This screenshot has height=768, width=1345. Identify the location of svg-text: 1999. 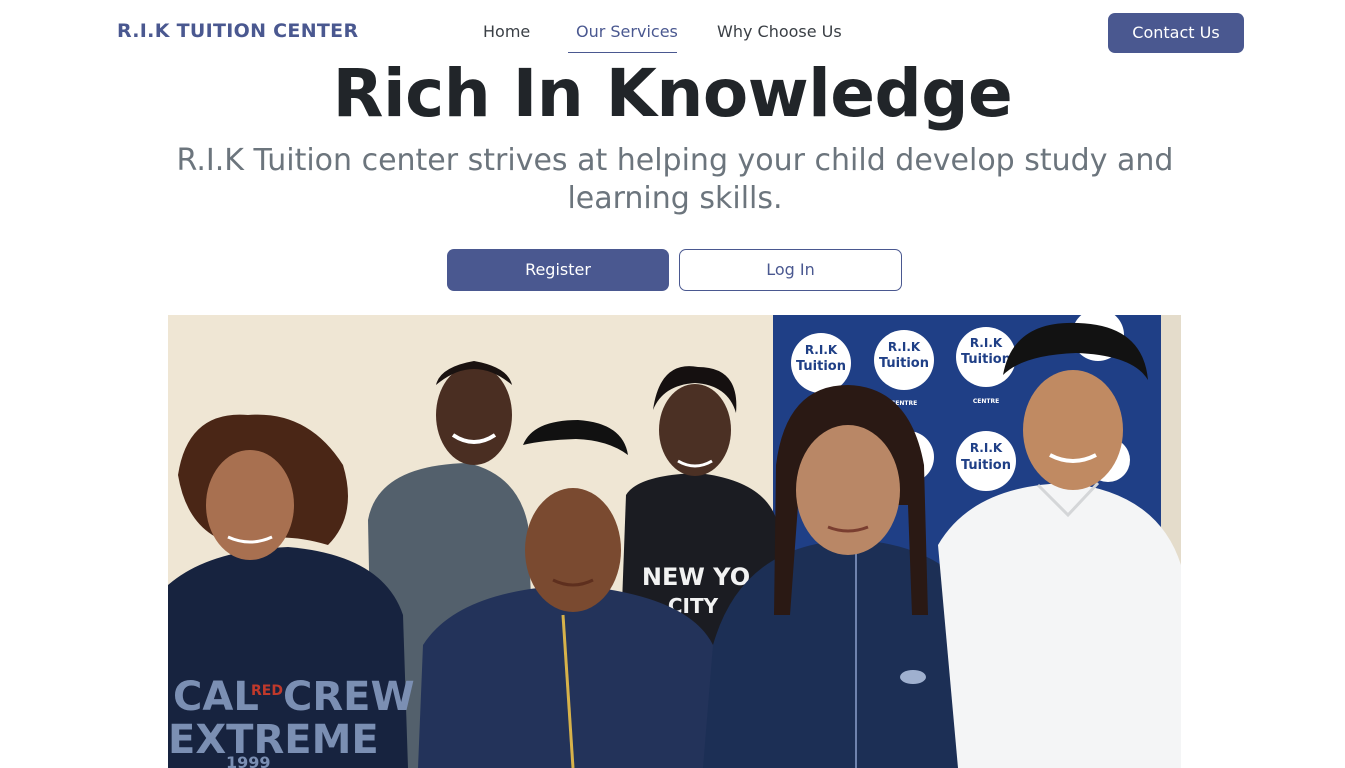
(248, 760).